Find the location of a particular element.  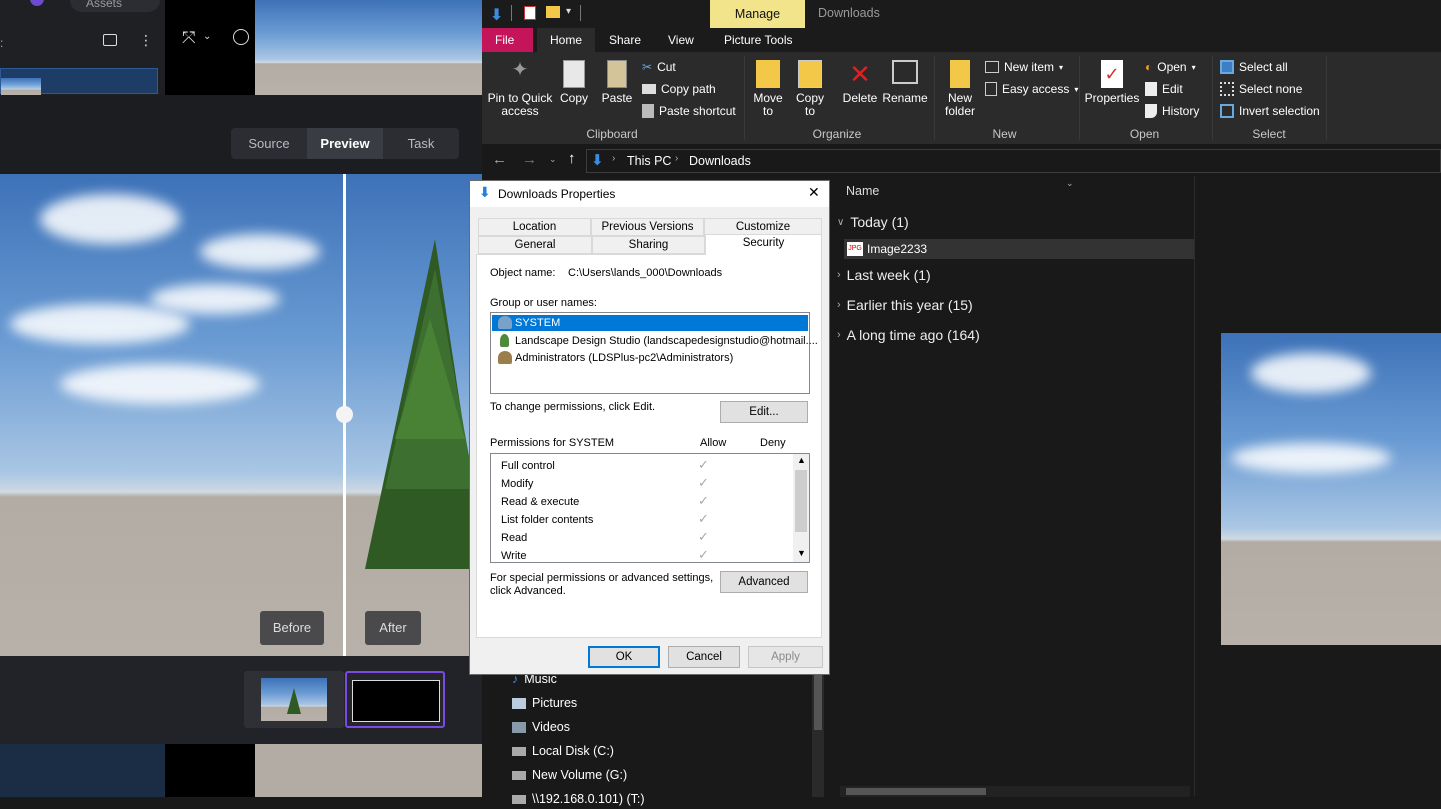

tab-home: Home is located at coordinates (566, 40).